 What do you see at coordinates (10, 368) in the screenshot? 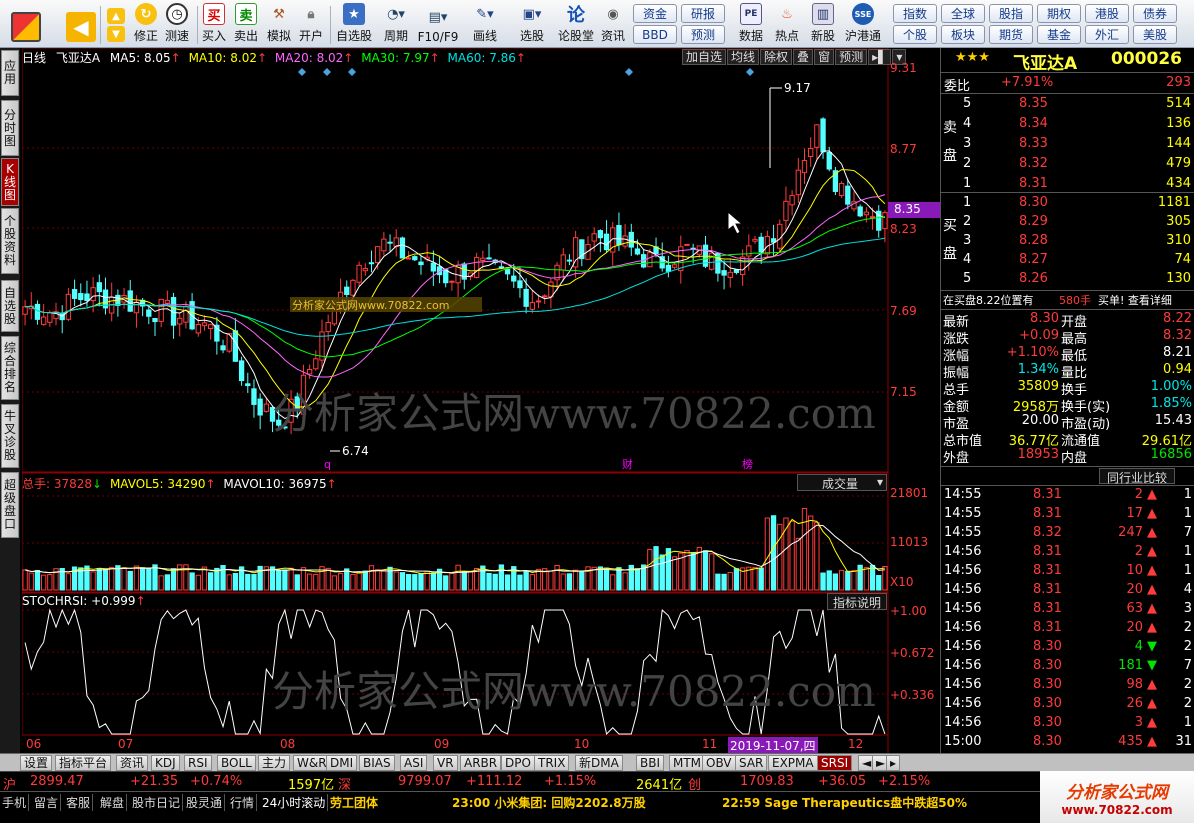
I see `tab-ranking: 综合排名` at bounding box center [10, 368].